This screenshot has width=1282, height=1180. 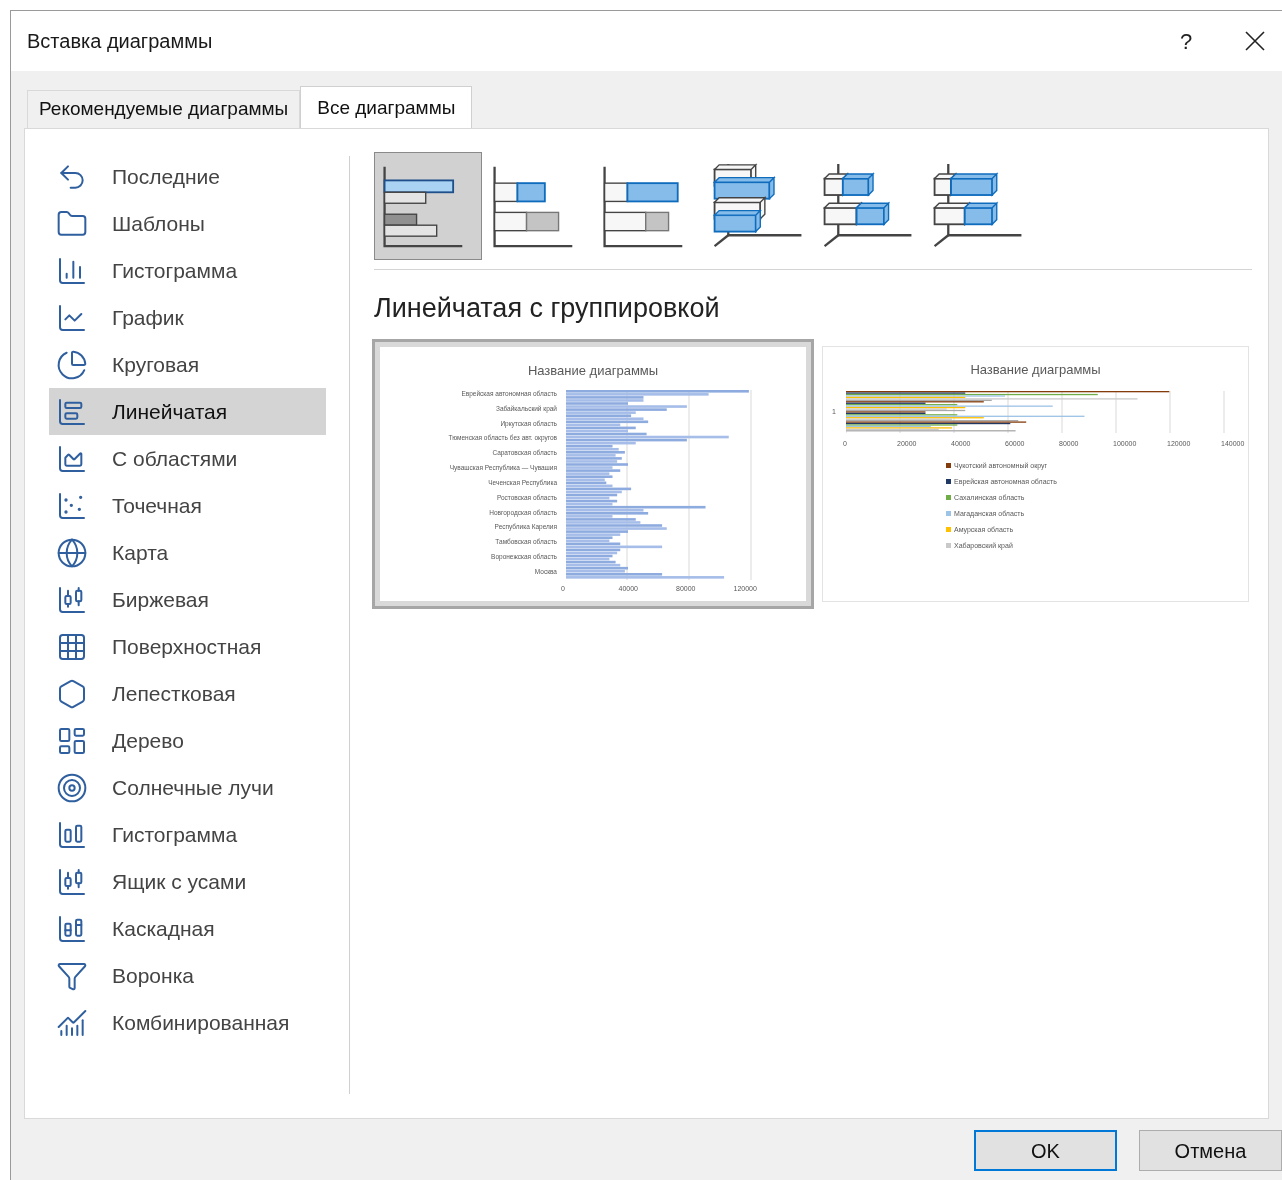 What do you see at coordinates (187, 599) in the screenshot?
I see `chart-category-item: Биржевая` at bounding box center [187, 599].